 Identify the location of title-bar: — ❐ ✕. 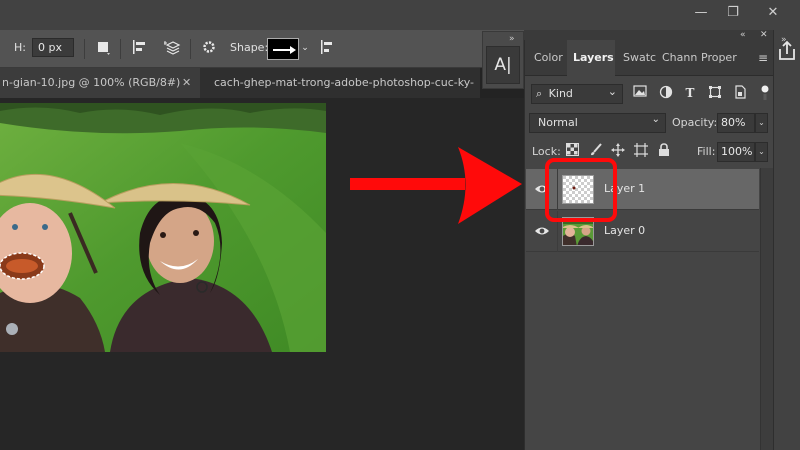
(400, 15).